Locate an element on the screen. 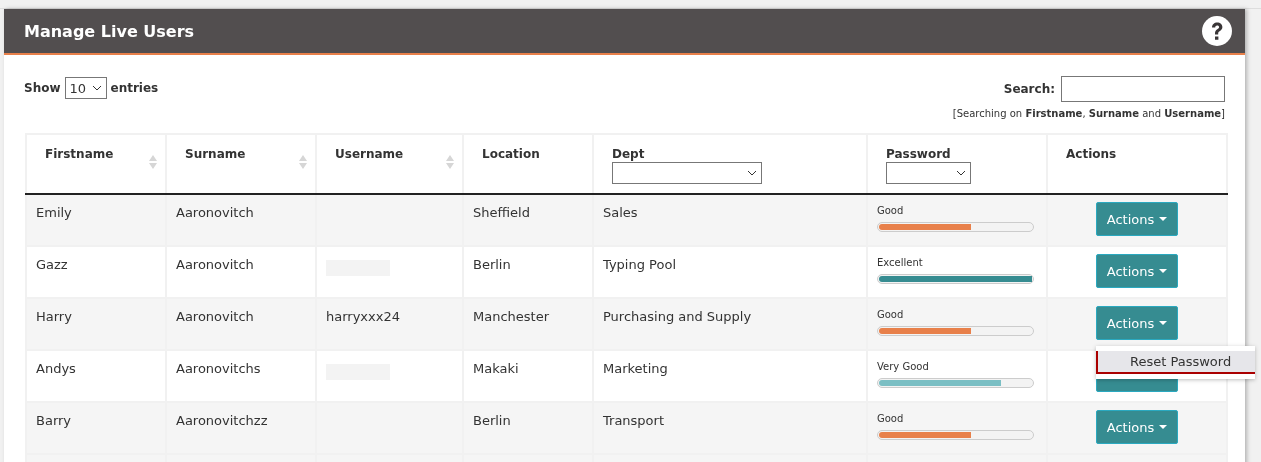  column-label: Username is located at coordinates (369, 154).